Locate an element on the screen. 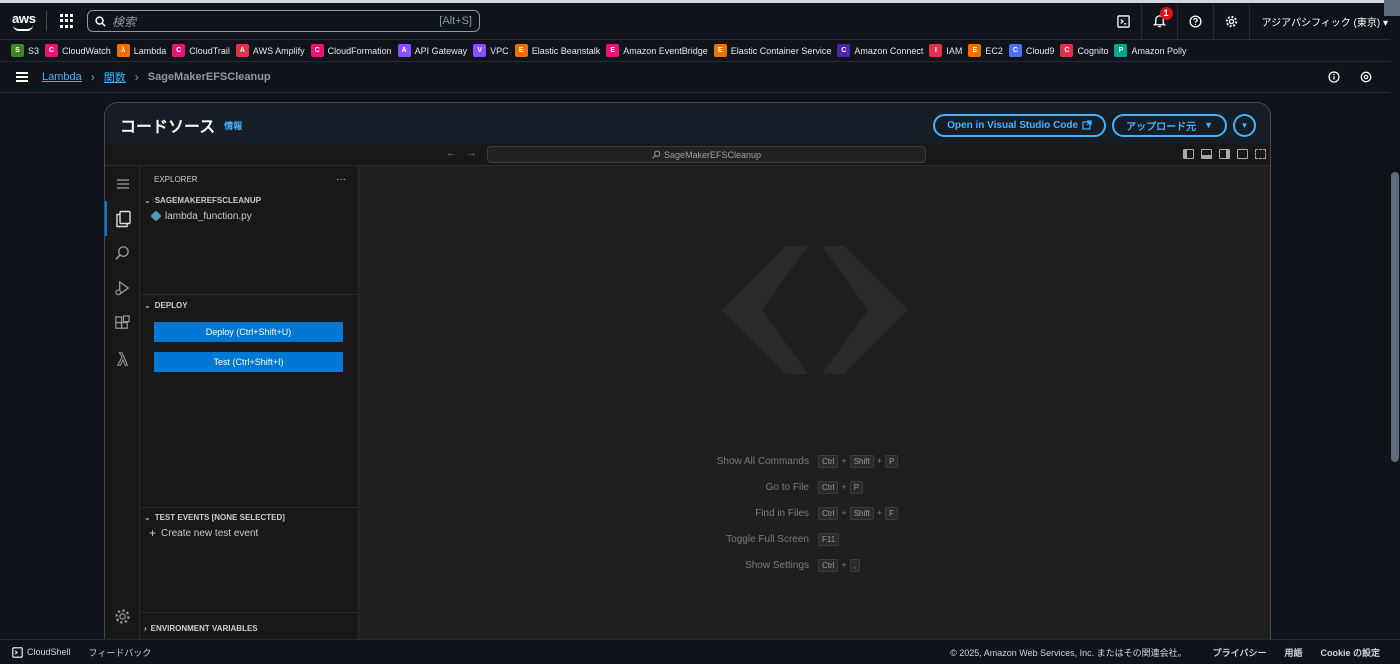  open-vscode-button: Open in Visual Studio Code is located at coordinates (1020, 125).